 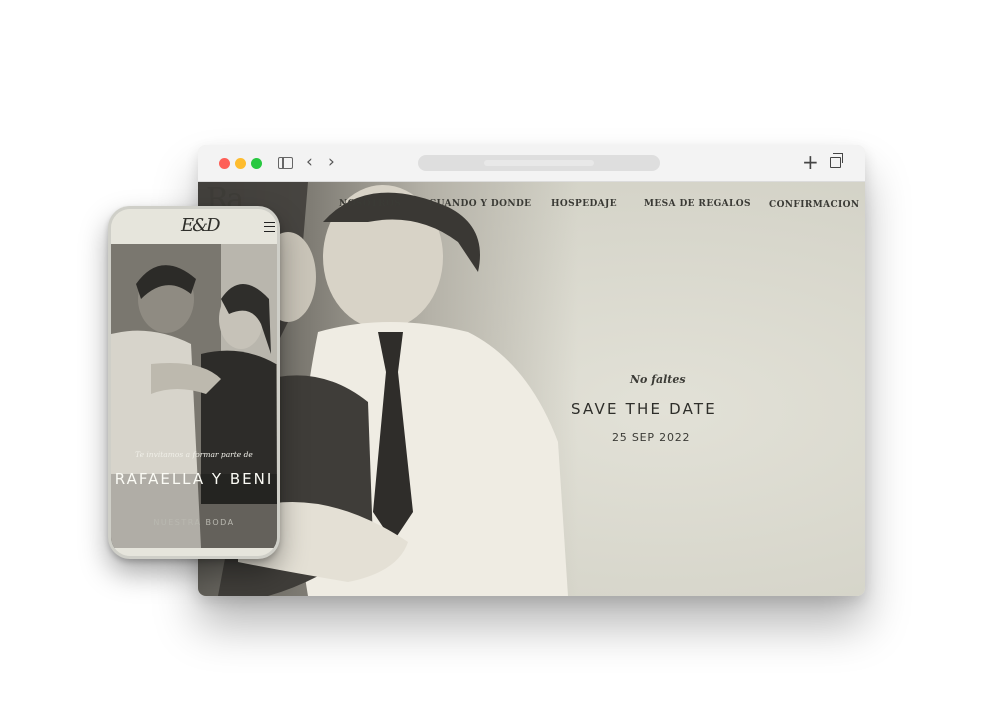 What do you see at coordinates (194, 479) in the screenshot?
I see `phone-couple-names: RAFAELLA Y BENI` at bounding box center [194, 479].